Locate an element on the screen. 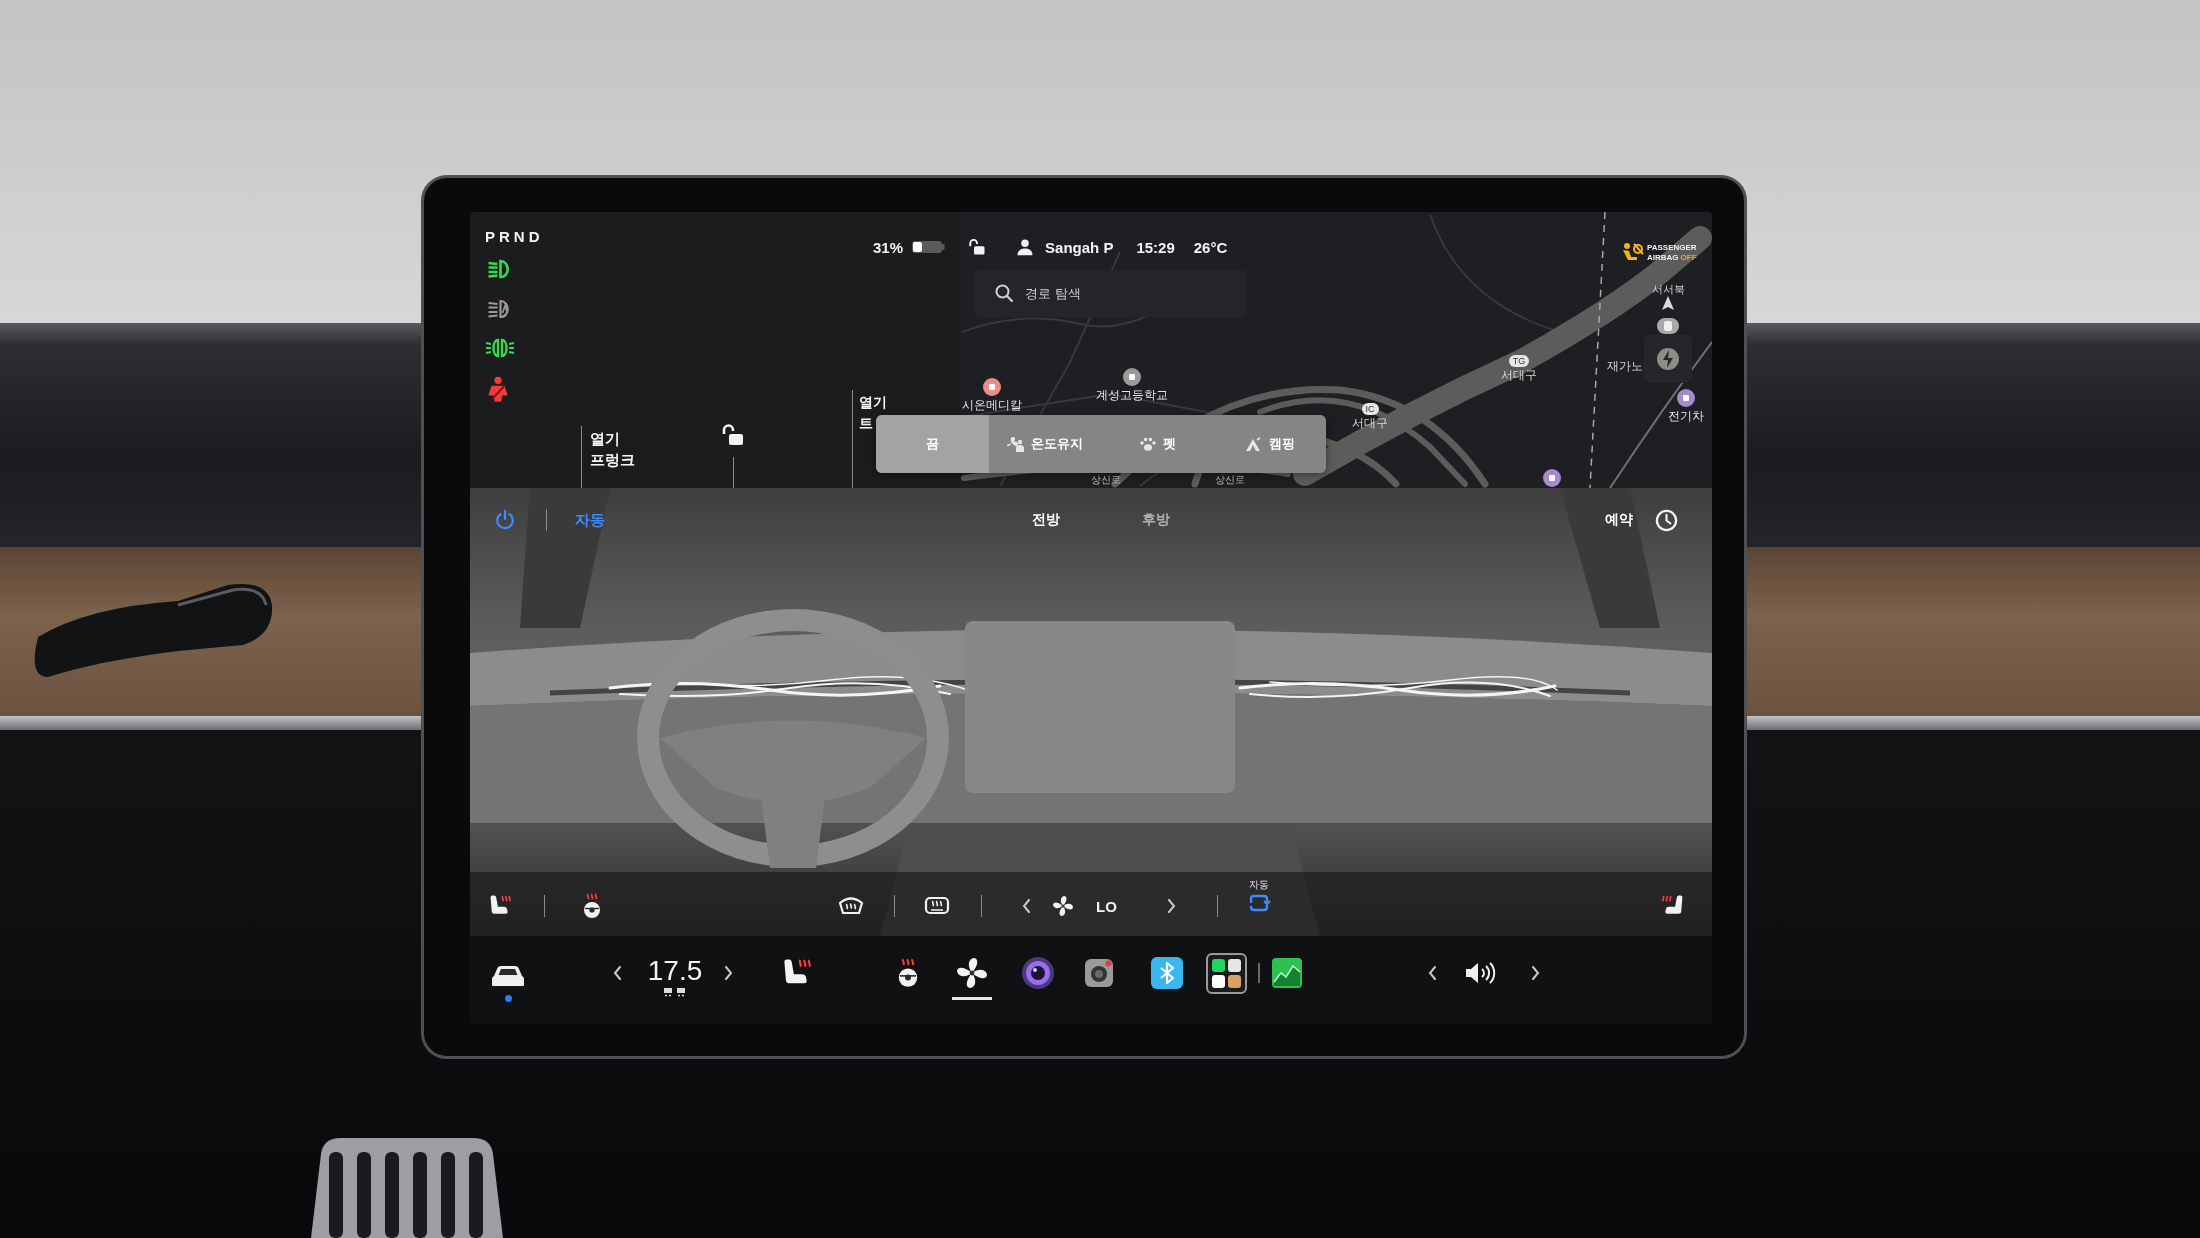  camera-lens-icon is located at coordinates (1038, 973).